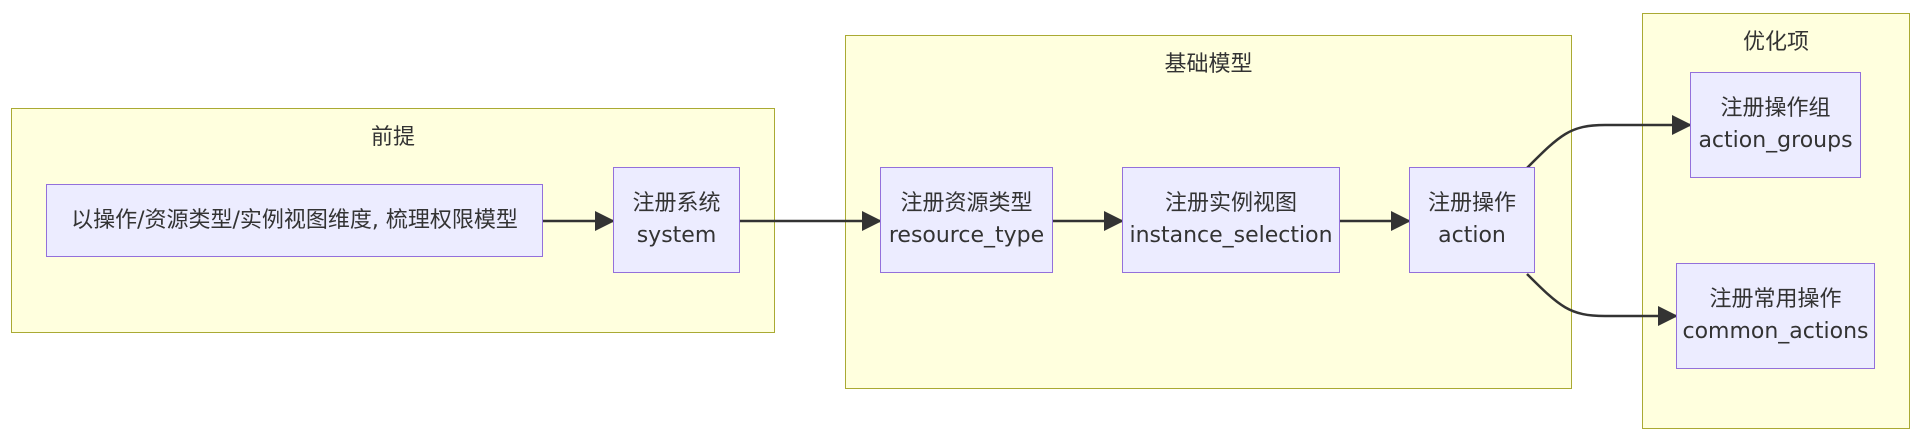  I want to click on node-register-action: 注册操作 action, so click(1472, 220).